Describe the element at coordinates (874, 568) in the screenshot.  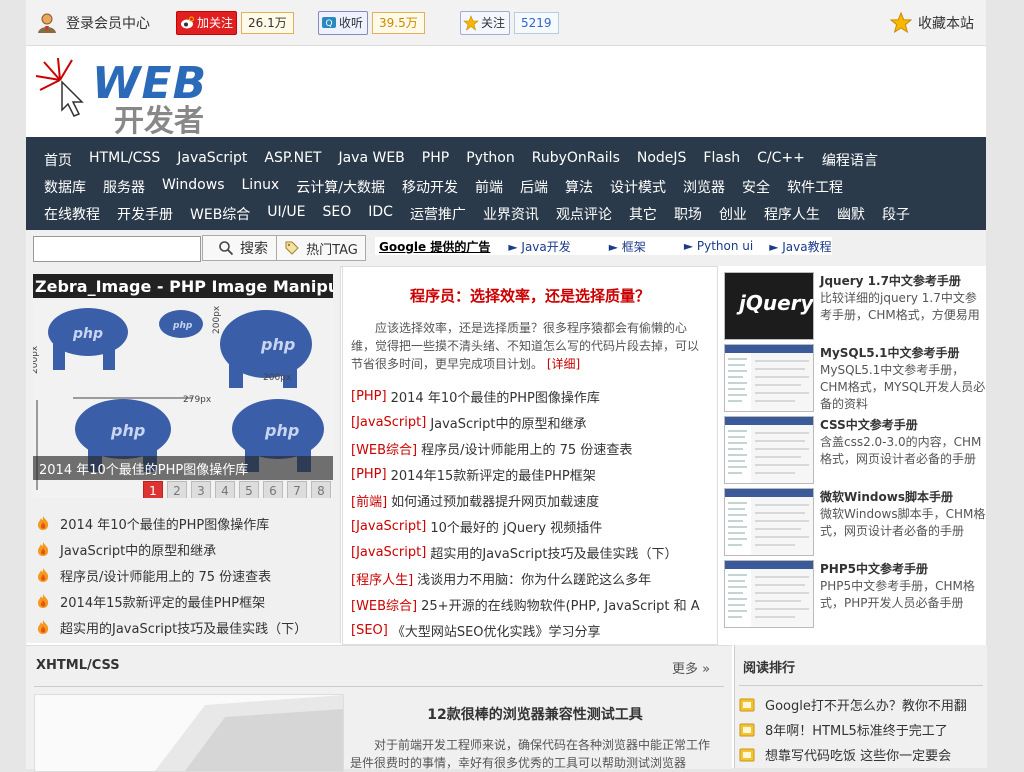
I see `manual-title: PHP5中文参考手册` at that location.